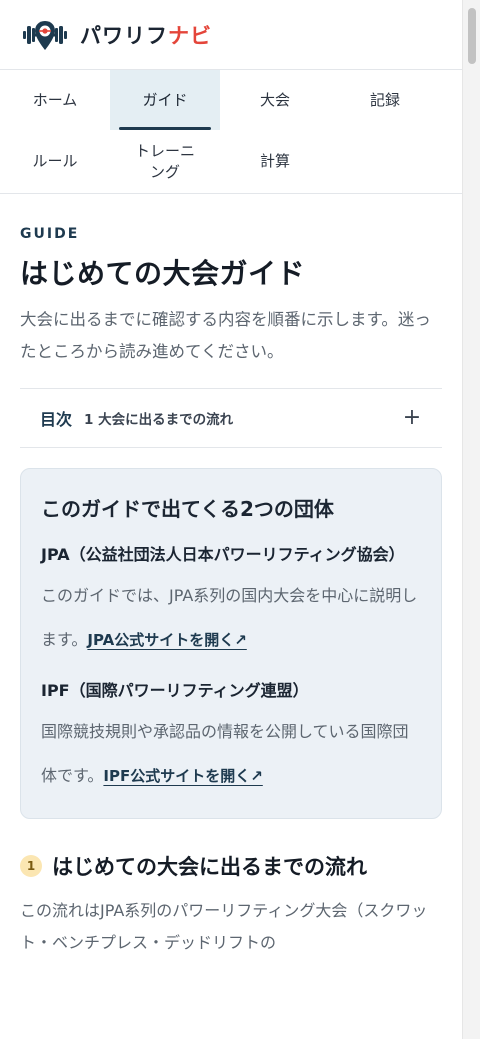  Describe the element at coordinates (175, 690) in the screenshot. I see `org-name-ipf: IPF（国際パワーリフティング連盟）` at that location.